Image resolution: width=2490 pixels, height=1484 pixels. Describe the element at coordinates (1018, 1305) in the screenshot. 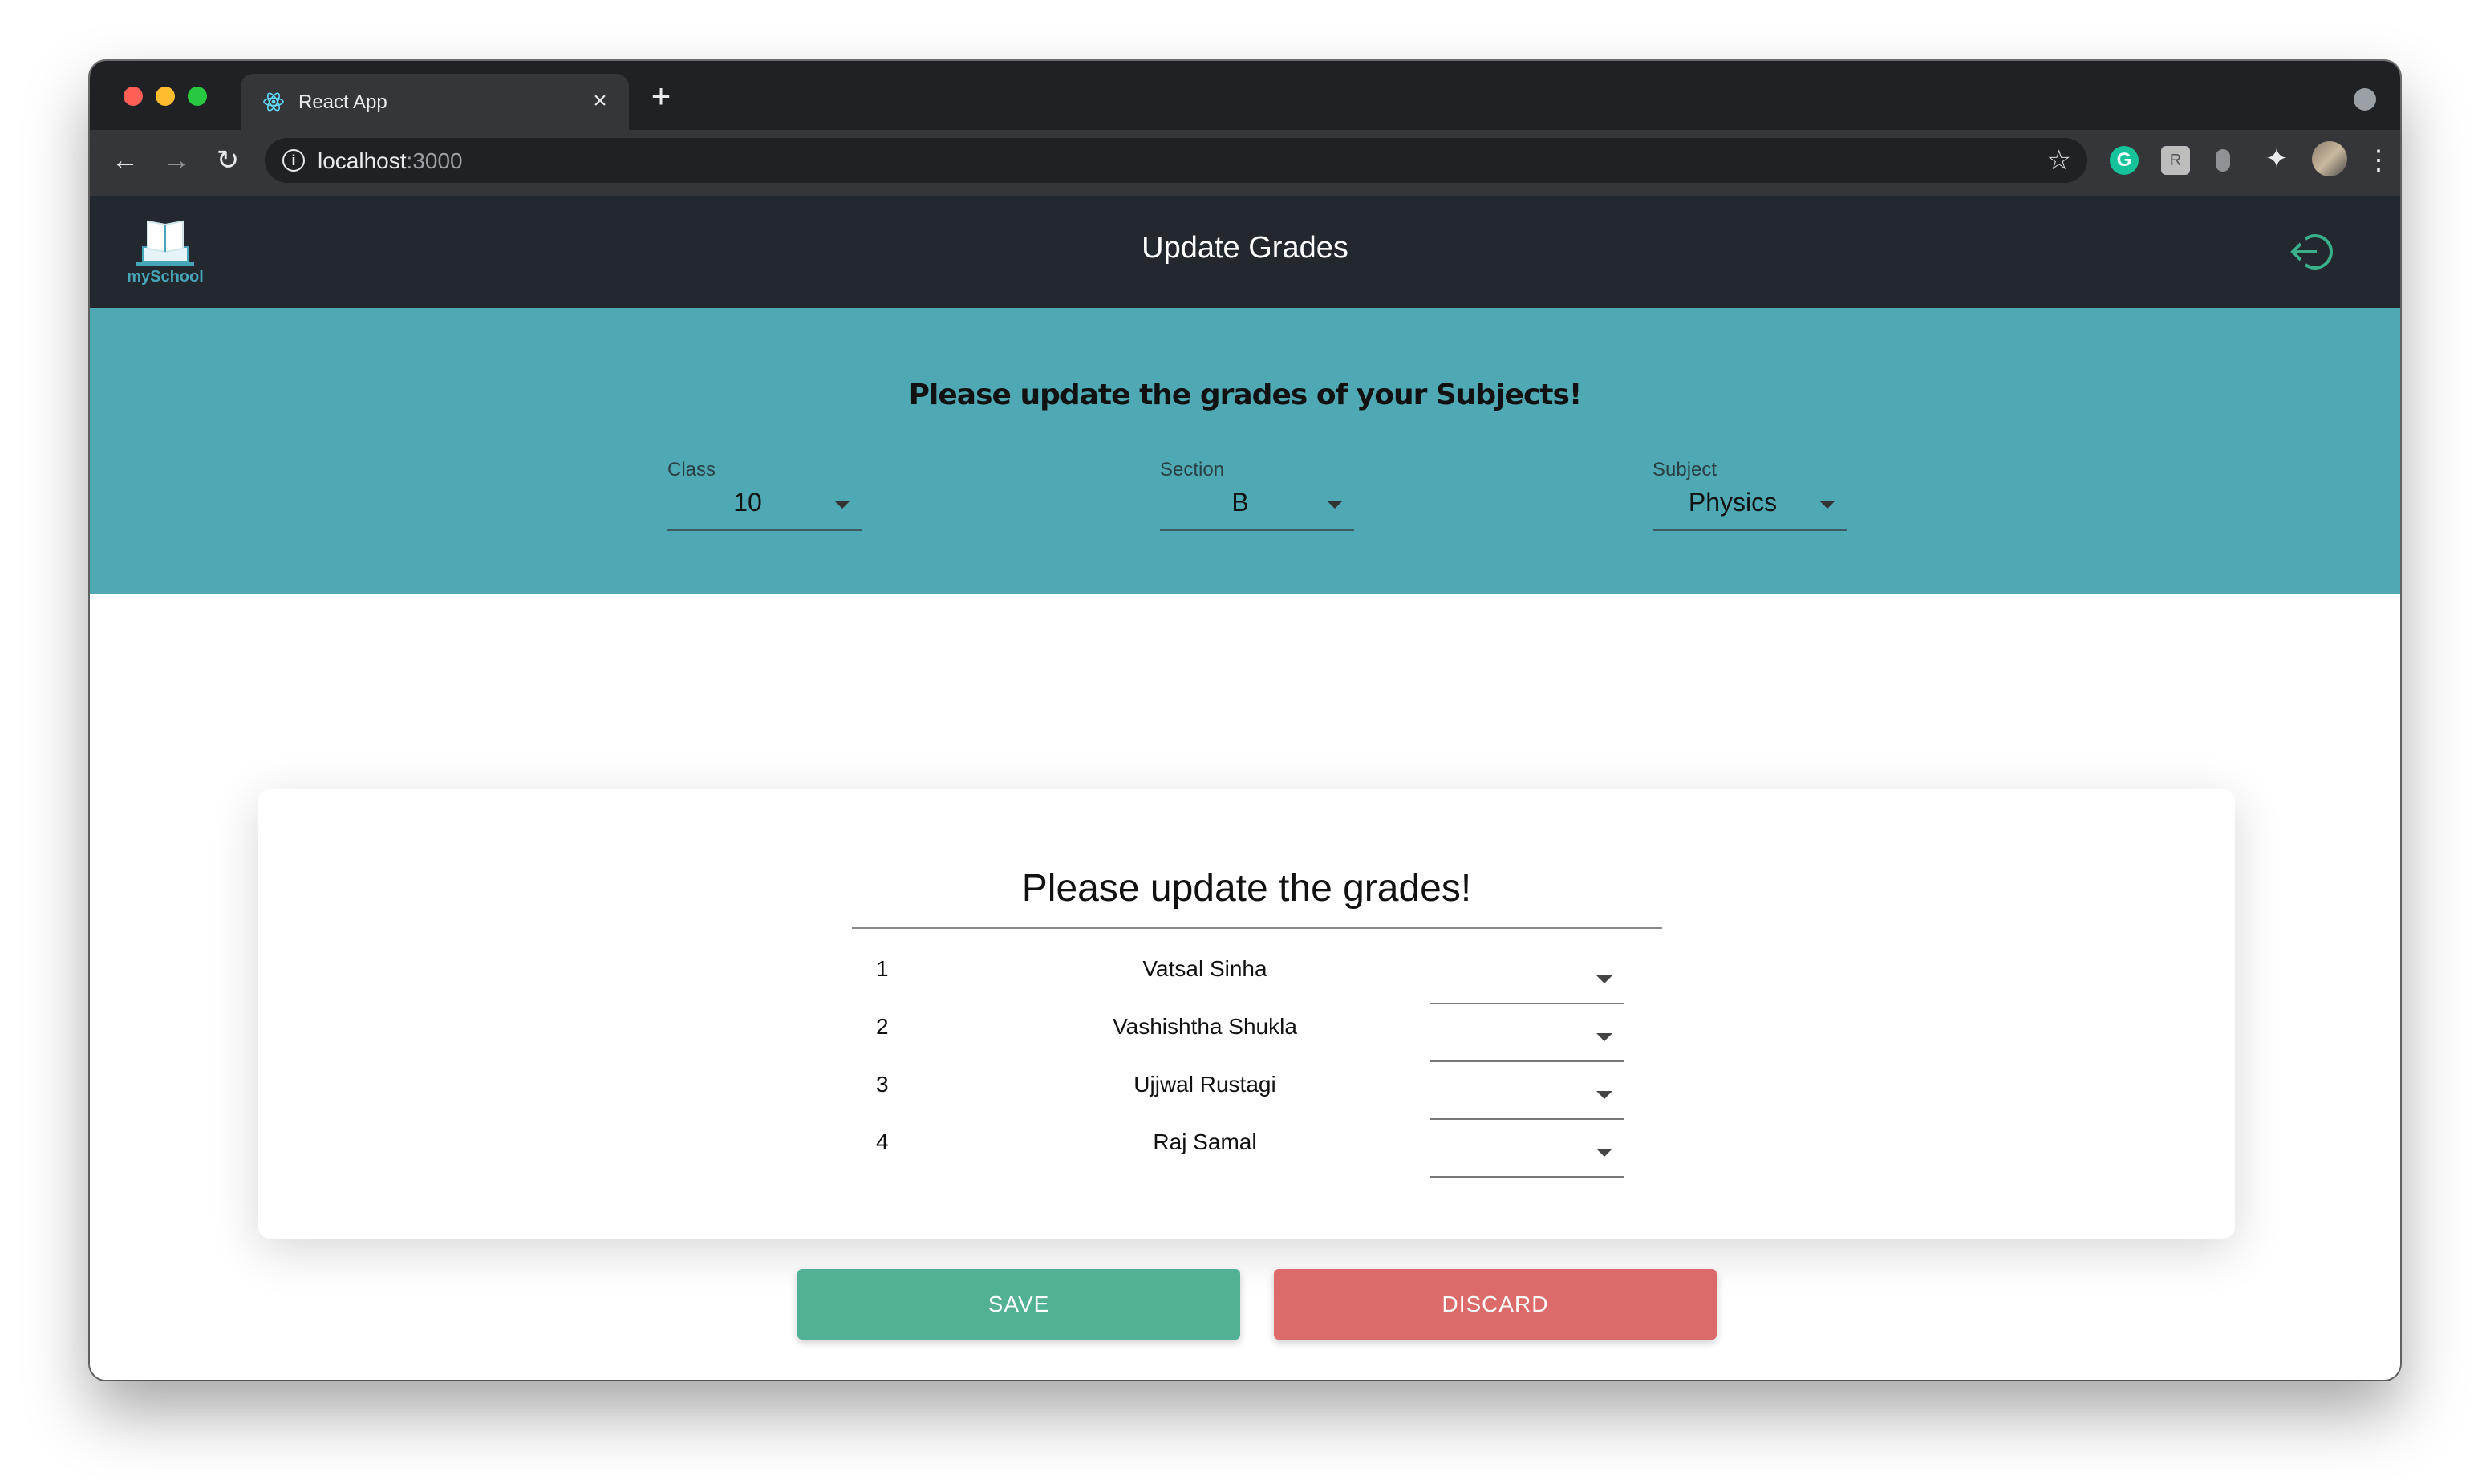

I see `save-button: SAVE` at that location.